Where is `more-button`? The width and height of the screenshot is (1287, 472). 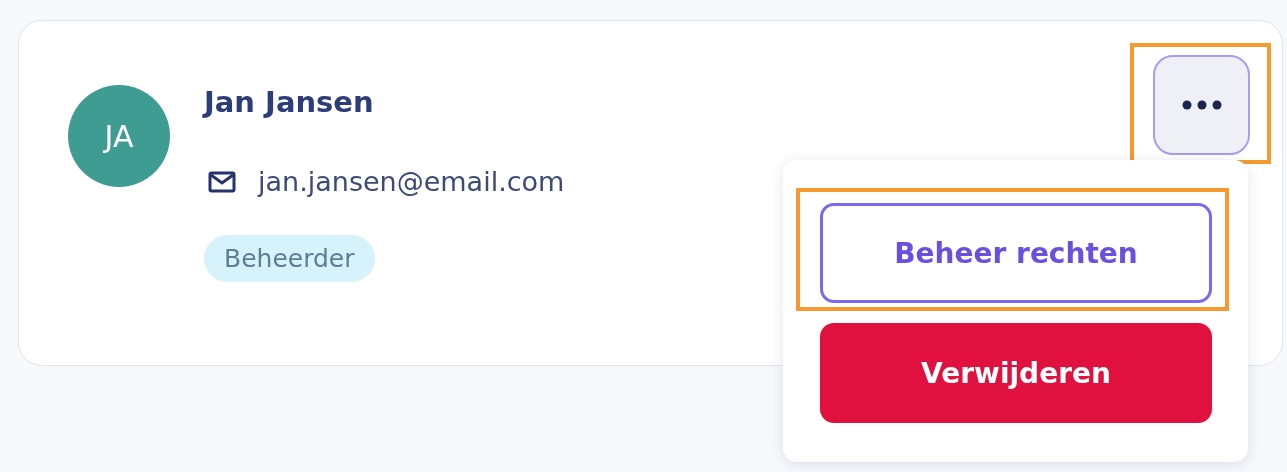
more-button is located at coordinates (1201, 105).